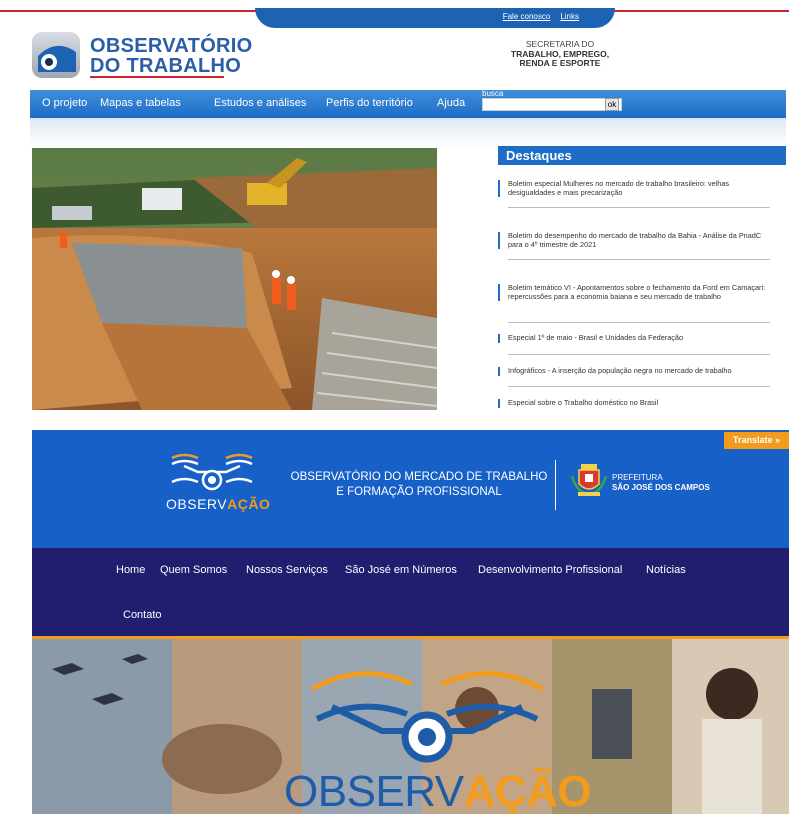  Describe the element at coordinates (157, 77) in the screenshot. I see `logo-underline` at that location.